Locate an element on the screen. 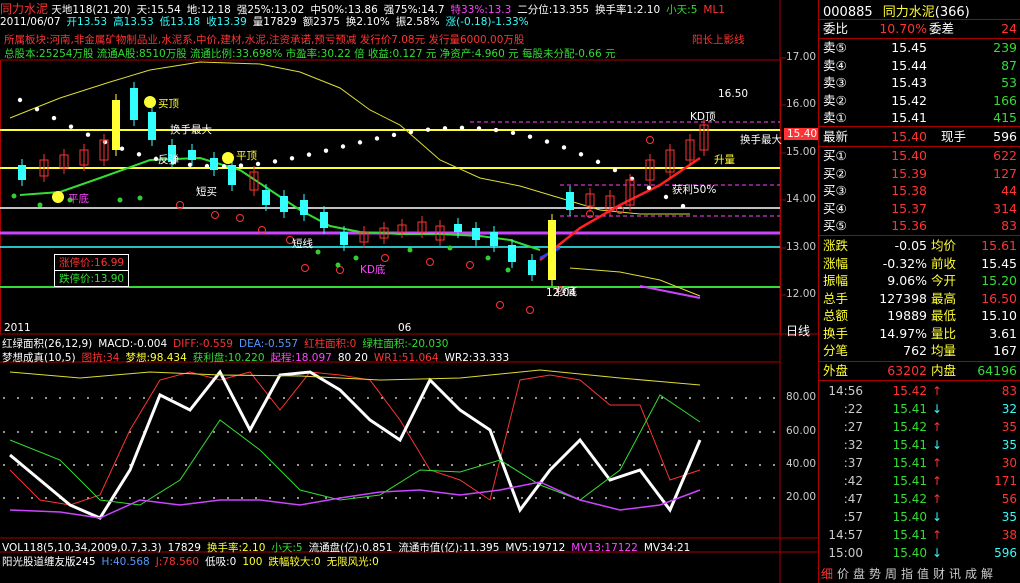  dream-item-0: 梦想成真(10,5) is located at coordinates (39, 358).